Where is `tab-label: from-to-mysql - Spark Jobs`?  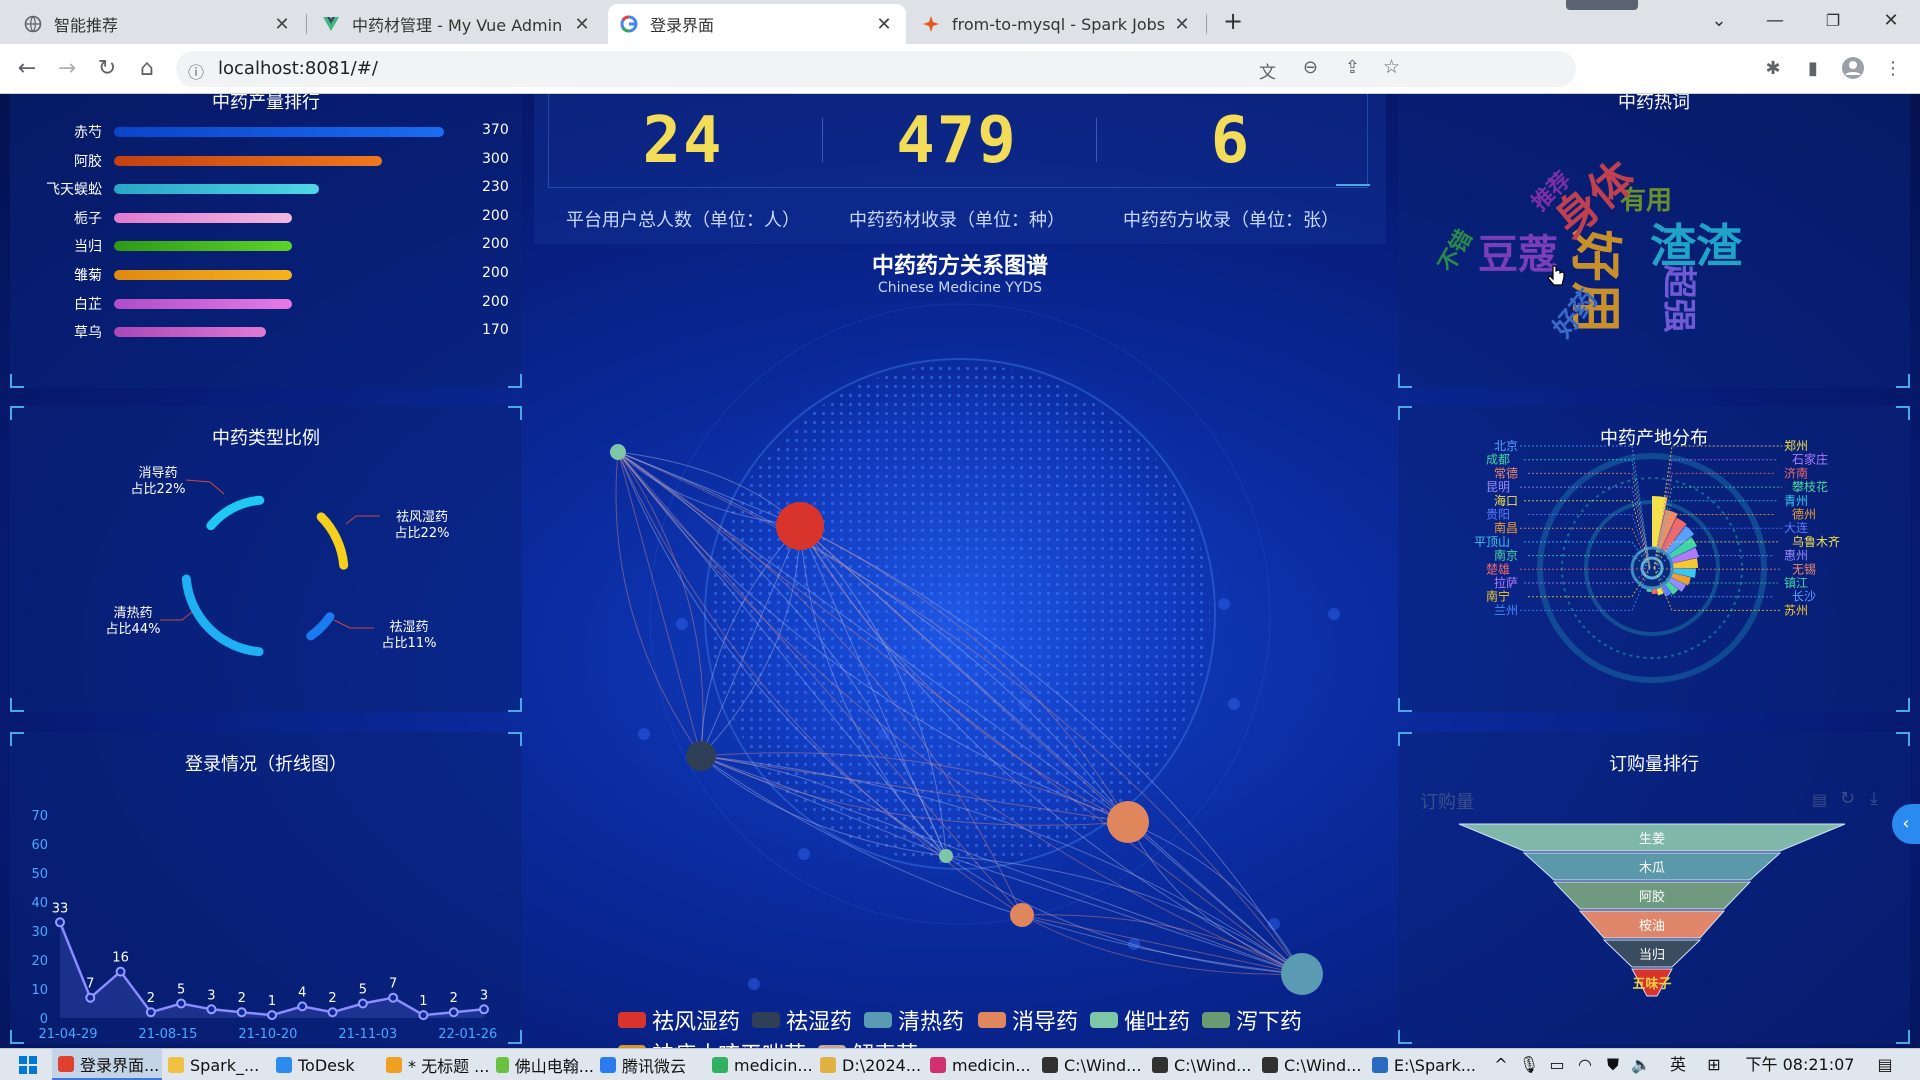 tab-label: from-to-mysql - Spark Jobs is located at coordinates (1059, 24).